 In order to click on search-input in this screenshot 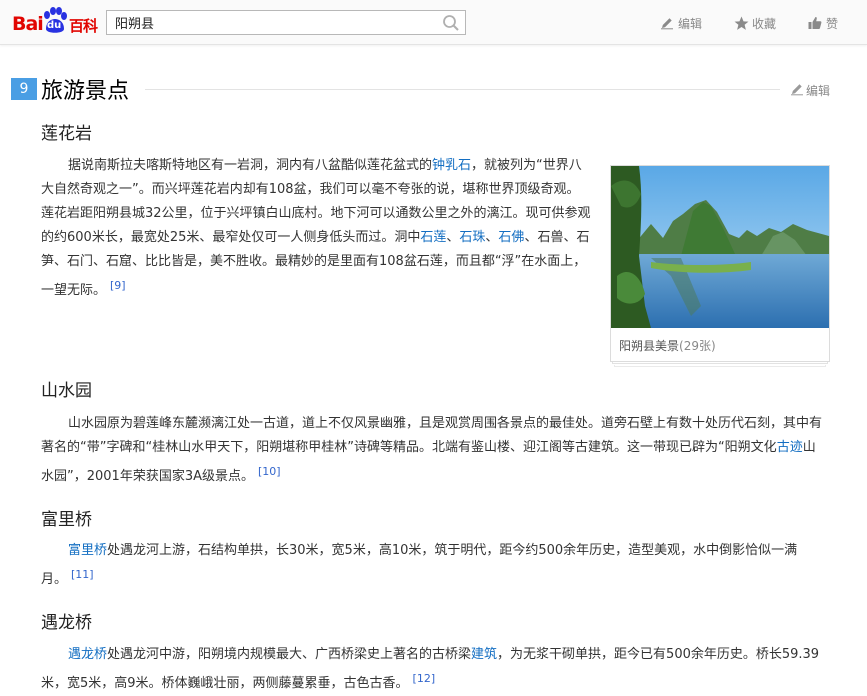, I will do `click(276, 22)`.